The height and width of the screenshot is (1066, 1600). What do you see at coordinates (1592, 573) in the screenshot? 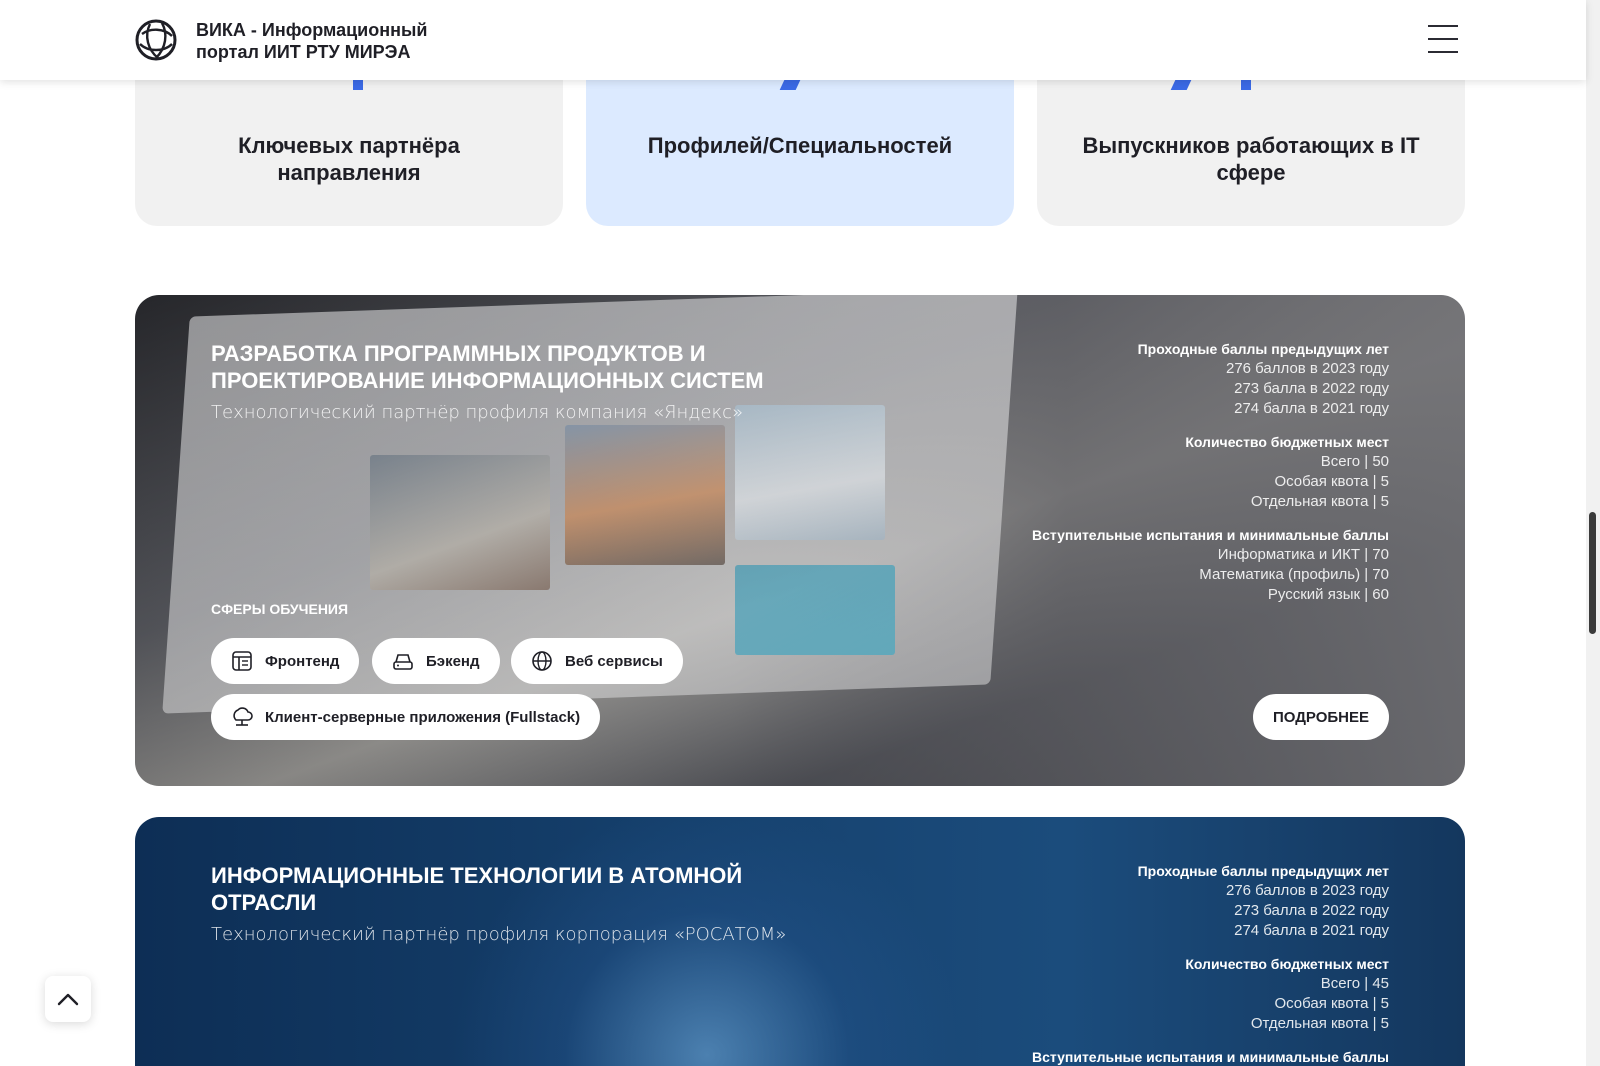
I see `page-scrollbar-thumb` at bounding box center [1592, 573].